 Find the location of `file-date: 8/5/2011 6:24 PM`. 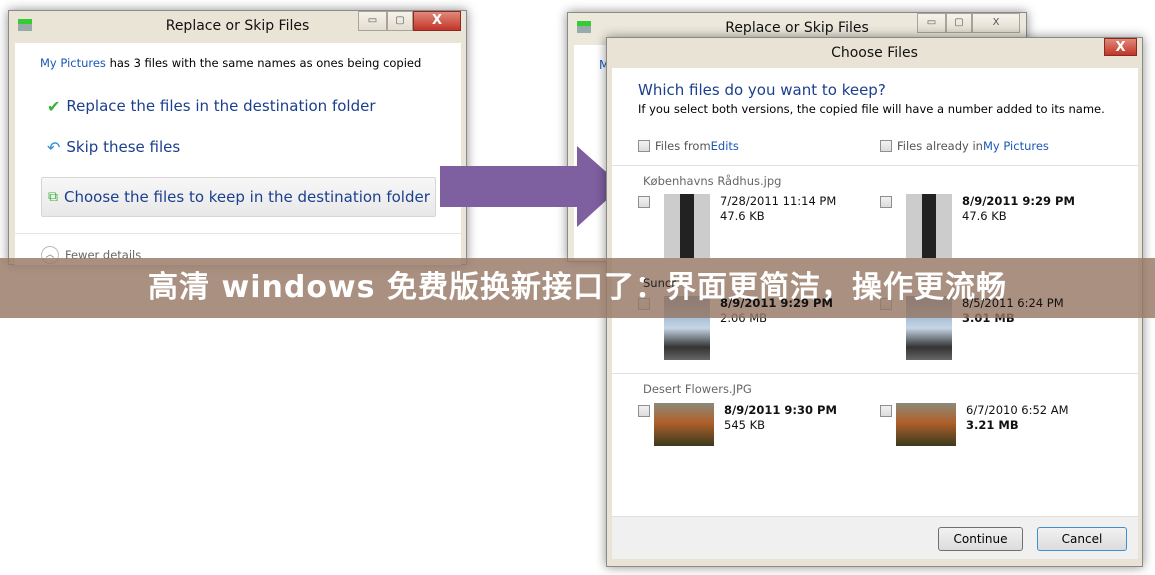

file-date: 8/5/2011 6:24 PM is located at coordinates (1013, 303).